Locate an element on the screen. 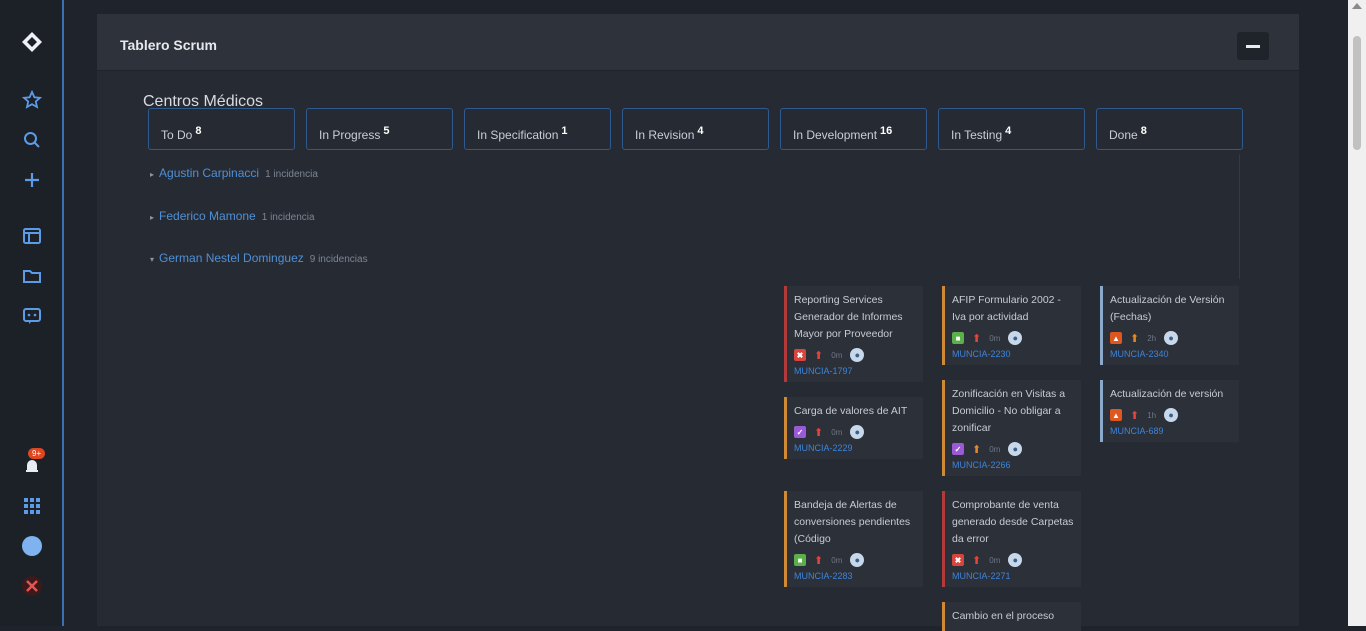 The image size is (1366, 631). global-sidebar: 9+ is located at coordinates (32, 313).